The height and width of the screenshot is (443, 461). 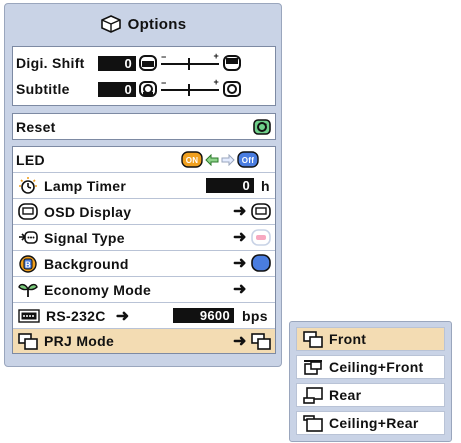 What do you see at coordinates (190, 61) in the screenshot?
I see `digi-shift-slider: − +` at bounding box center [190, 61].